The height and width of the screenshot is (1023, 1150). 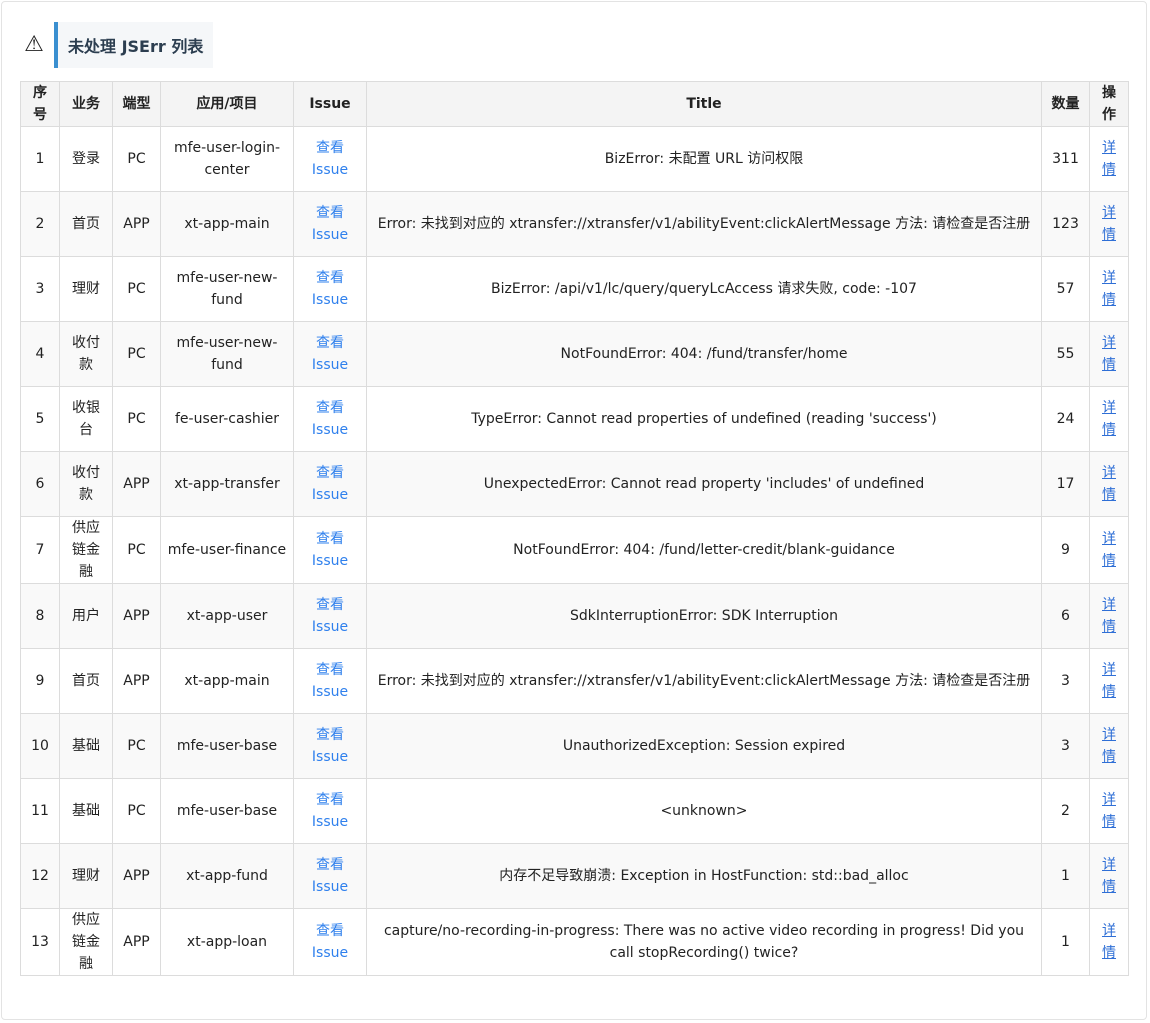 I want to click on row-no: 2, so click(x=40, y=224).